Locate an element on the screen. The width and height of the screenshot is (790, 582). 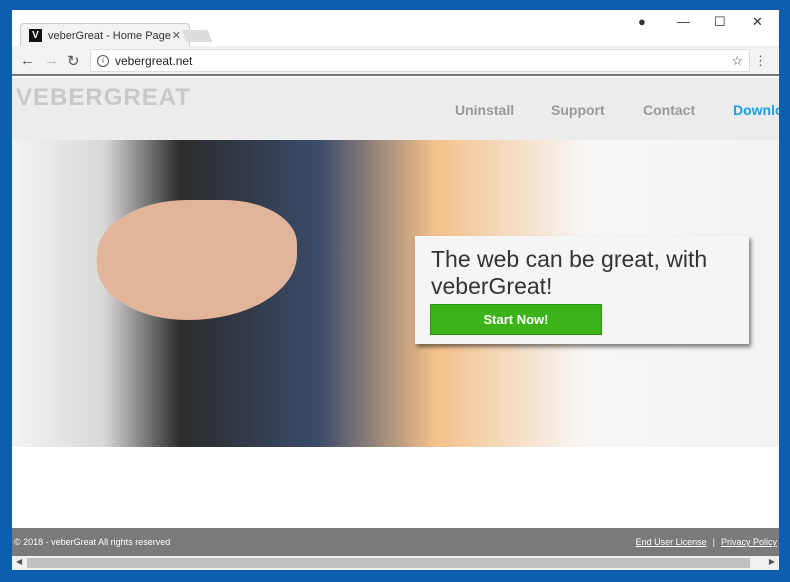
copyright: © 2018 - veberGreat All rights reserved is located at coordinates (92, 542).